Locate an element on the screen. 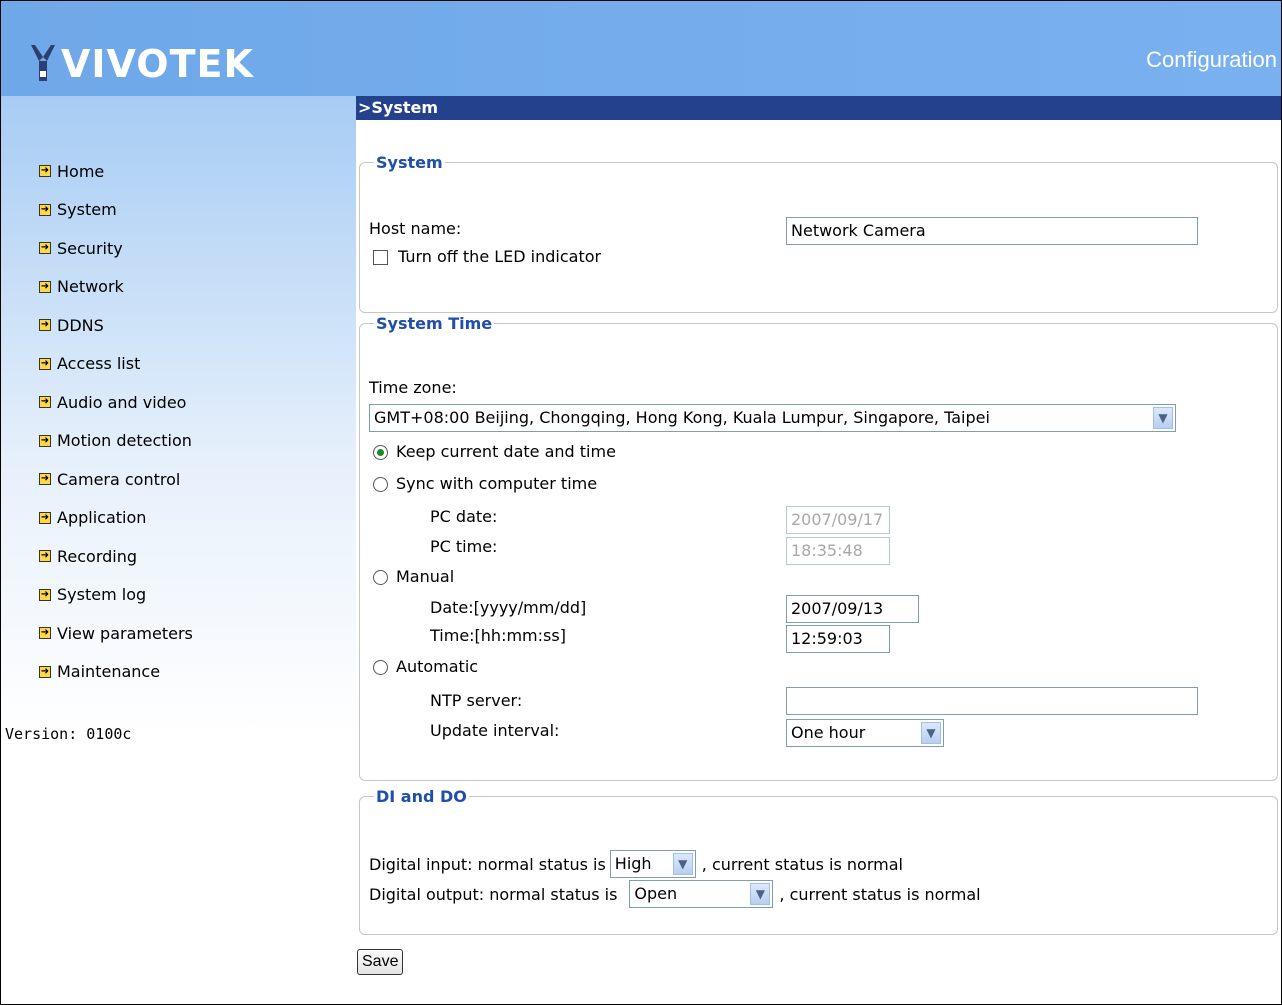  sync-time-radio is located at coordinates (380, 484).